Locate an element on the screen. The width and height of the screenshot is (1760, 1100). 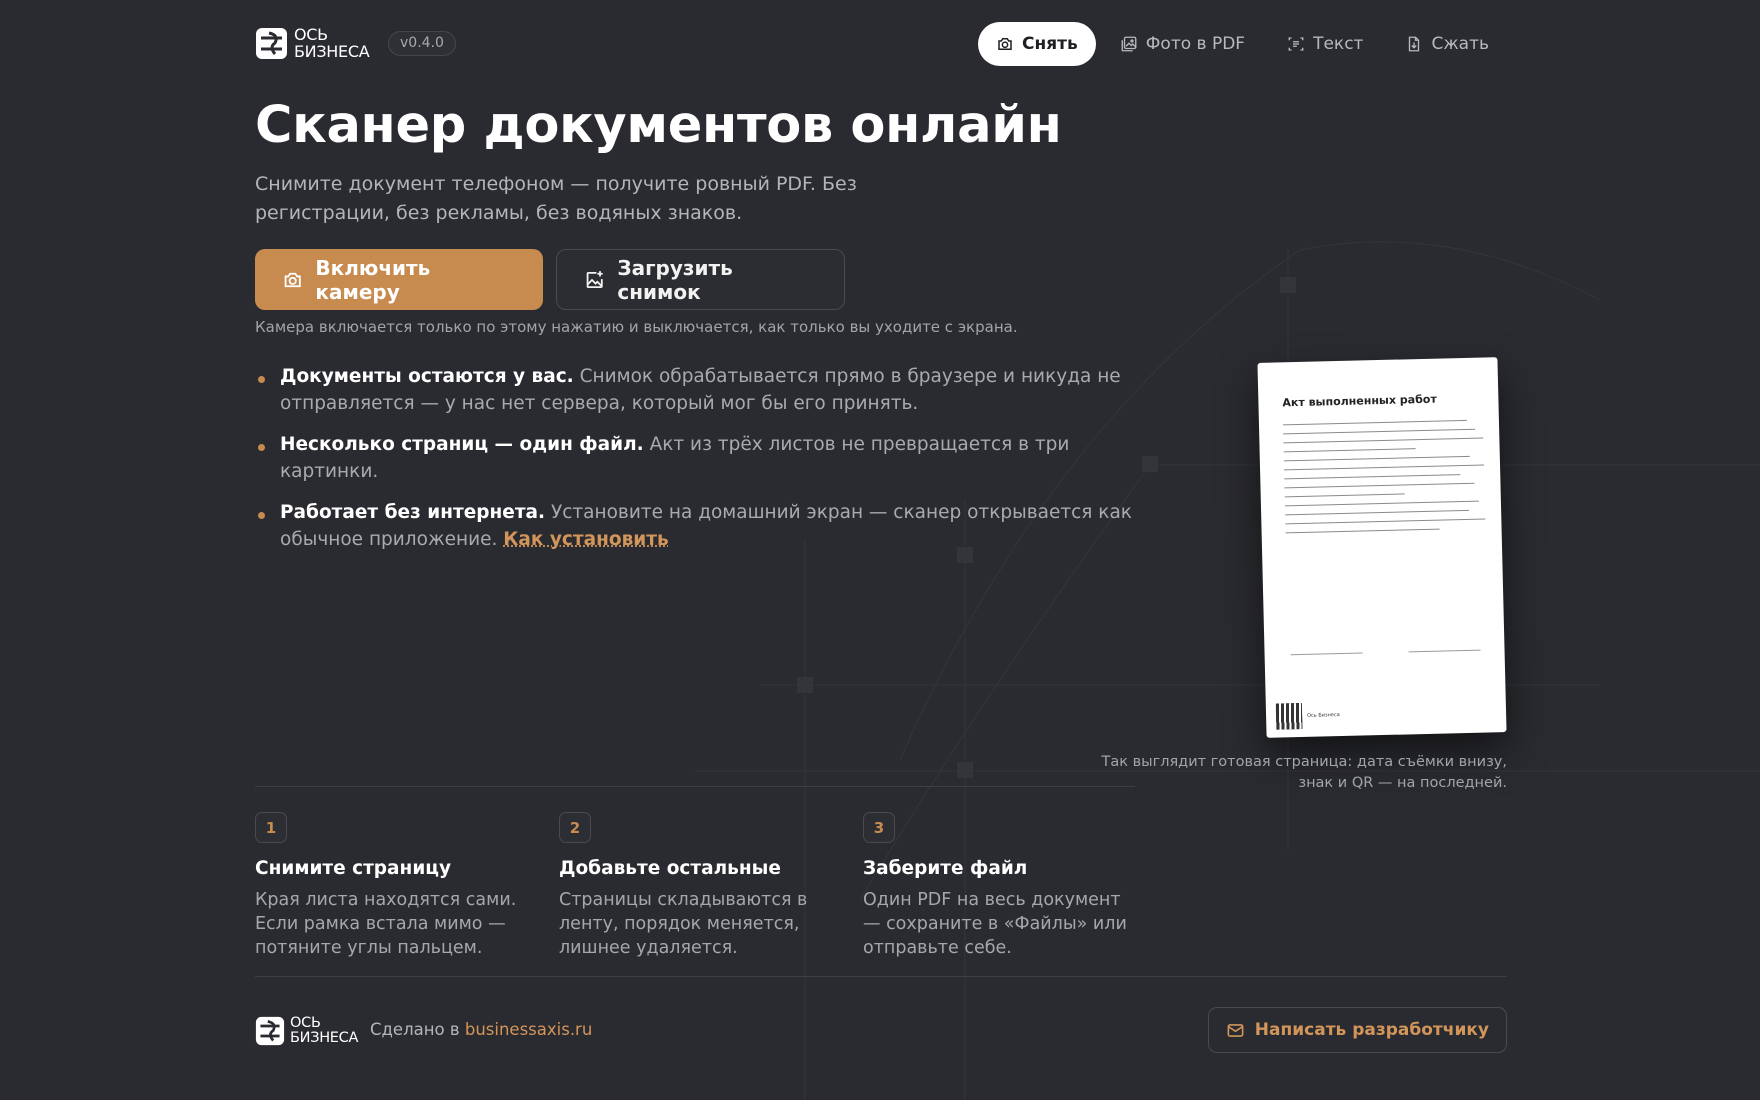
feature-bold: Работает без интернета. is located at coordinates (413, 512).